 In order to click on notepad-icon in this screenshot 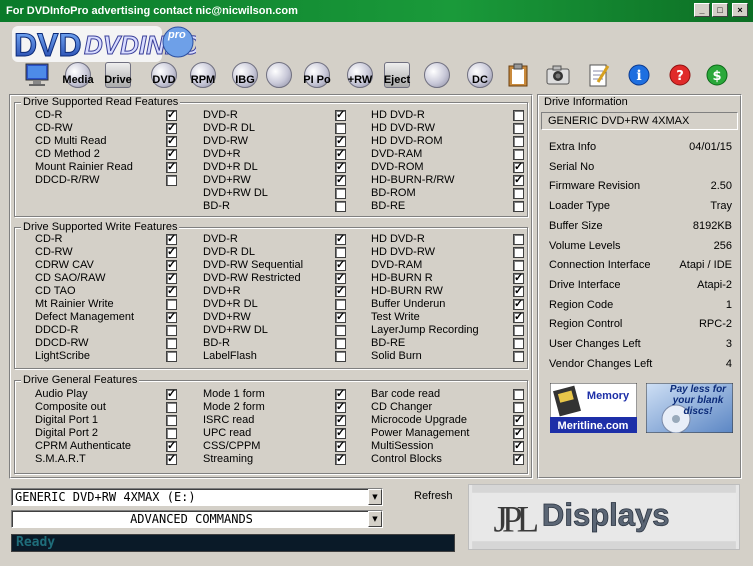, I will do `click(599, 75)`.